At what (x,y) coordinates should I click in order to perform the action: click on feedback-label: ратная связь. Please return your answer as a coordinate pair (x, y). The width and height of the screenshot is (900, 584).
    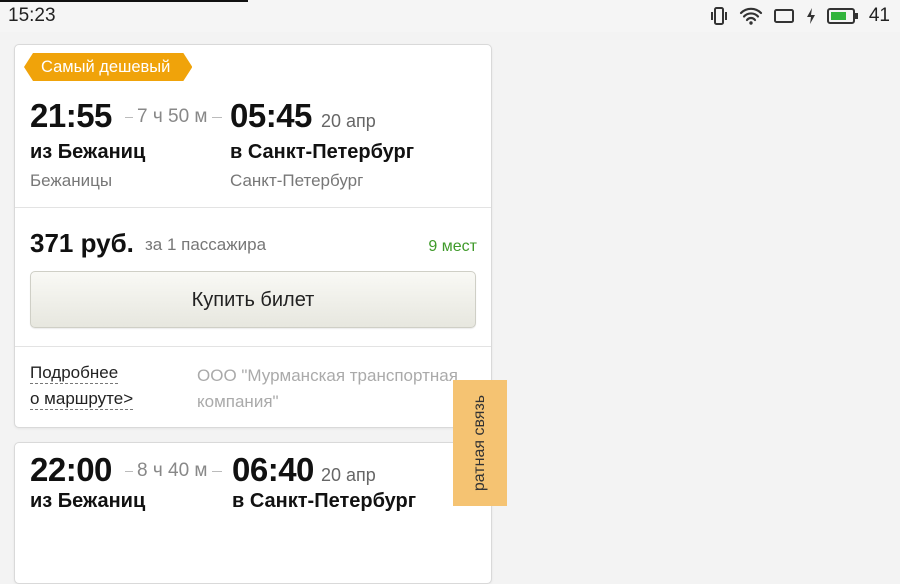
    Looking at the image, I should click on (479, 443).